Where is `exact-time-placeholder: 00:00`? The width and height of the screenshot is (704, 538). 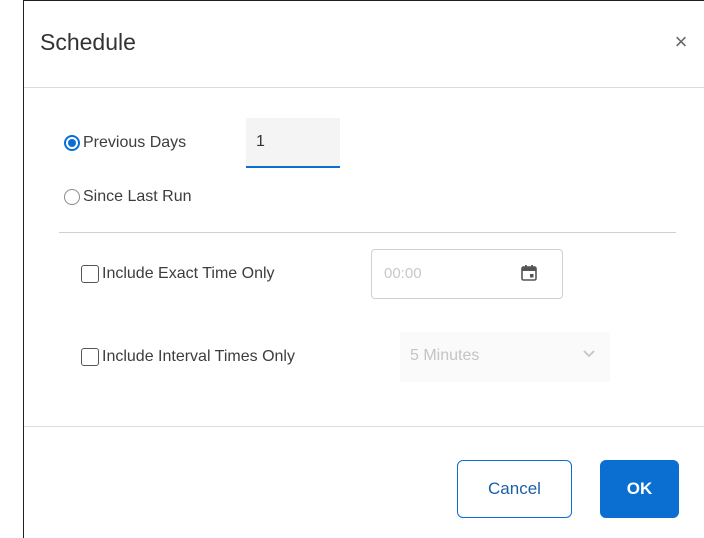 exact-time-placeholder: 00:00 is located at coordinates (403, 273).